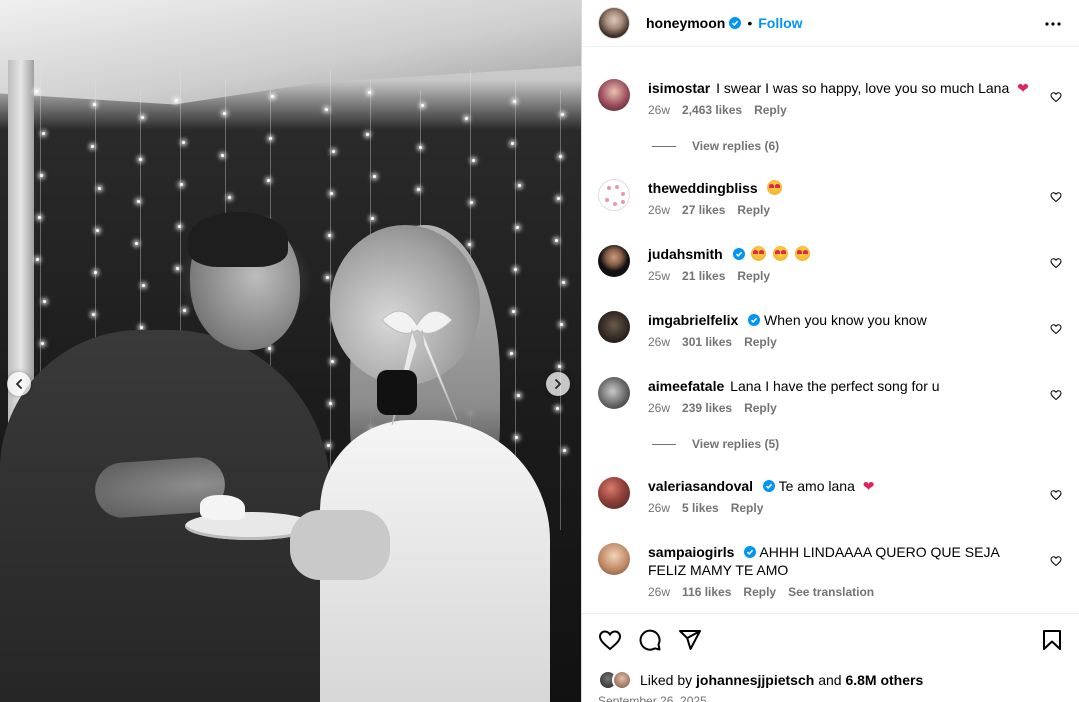  Describe the element at coordinates (685, 23) in the screenshot. I see `author-username: honeymoon` at that location.